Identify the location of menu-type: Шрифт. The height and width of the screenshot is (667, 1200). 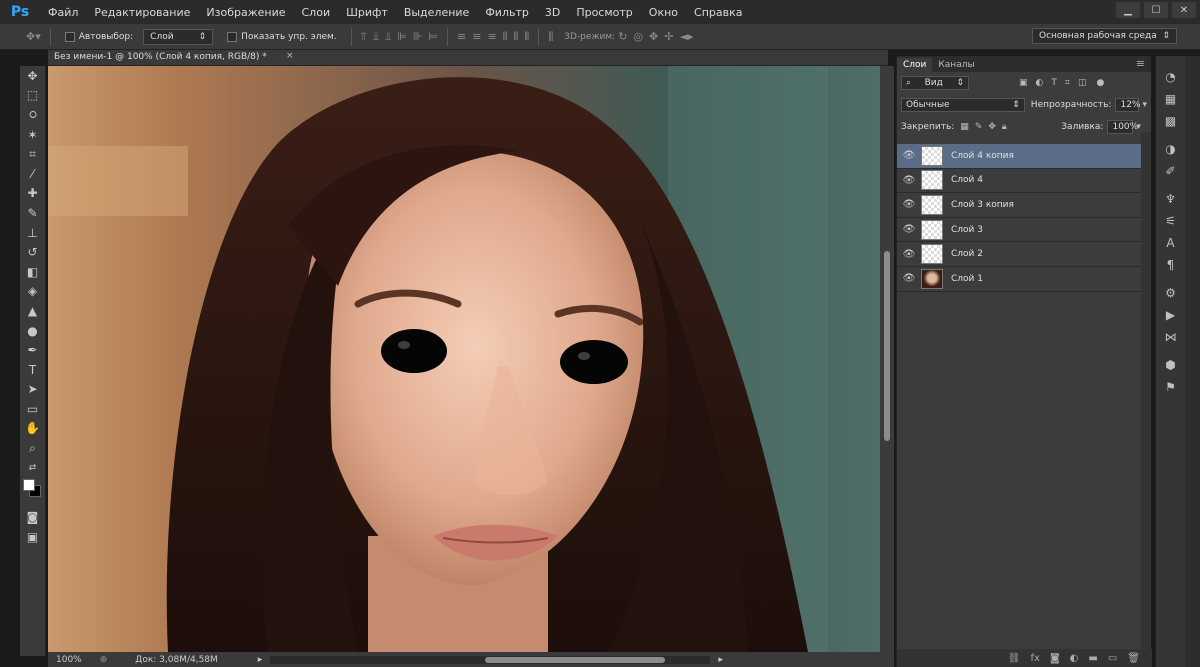
(367, 12).